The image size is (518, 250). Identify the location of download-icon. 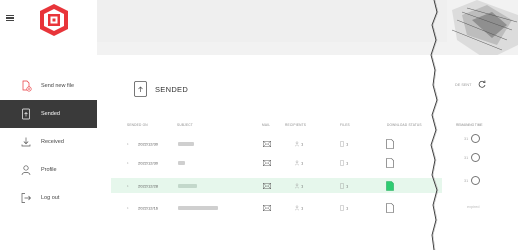
(26, 142).